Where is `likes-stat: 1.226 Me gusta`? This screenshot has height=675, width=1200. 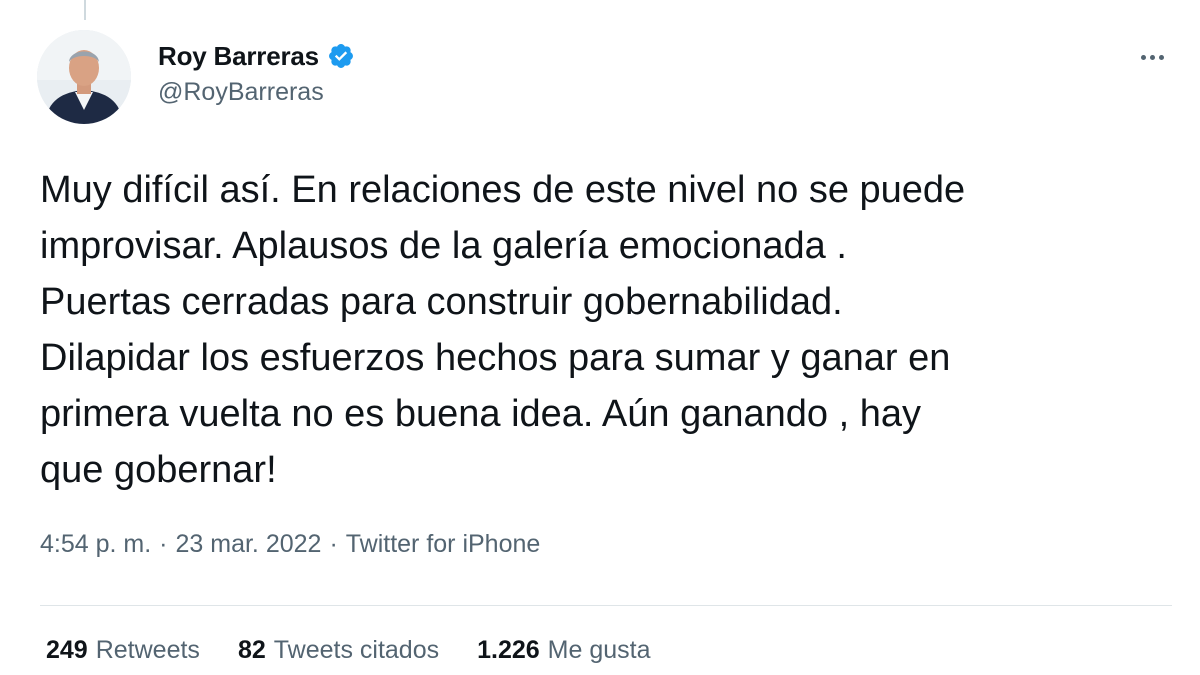 likes-stat: 1.226 Me gusta is located at coordinates (563, 650).